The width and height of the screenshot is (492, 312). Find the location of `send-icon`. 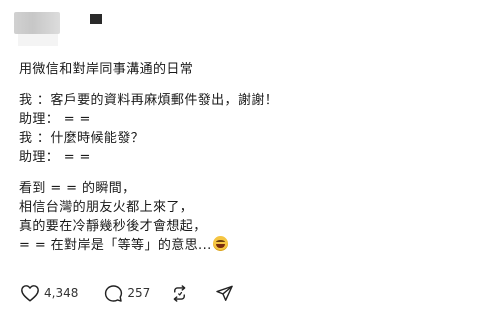

send-icon is located at coordinates (224, 293).